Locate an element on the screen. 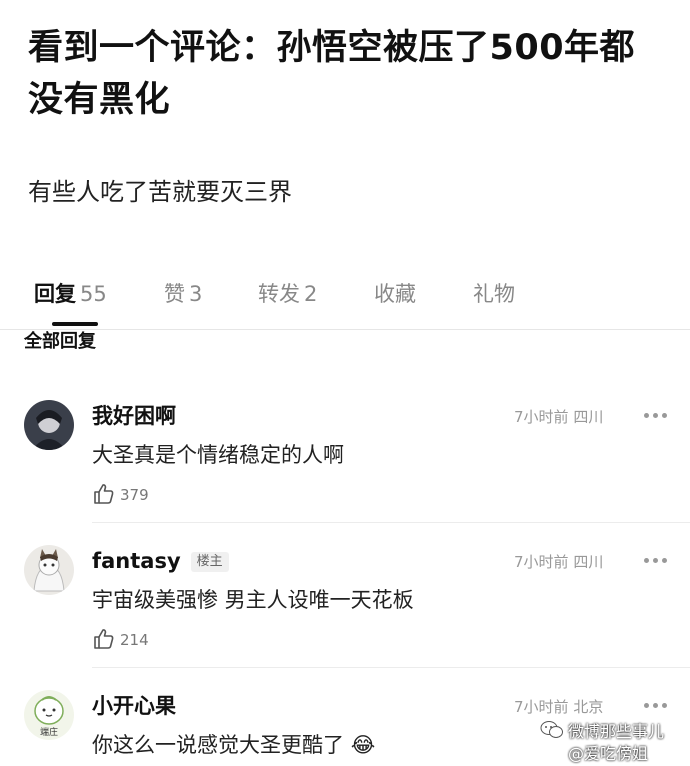 This screenshot has width=690, height=766. laughing-tears-emoji-icon: 😂 is located at coordinates (363, 745).